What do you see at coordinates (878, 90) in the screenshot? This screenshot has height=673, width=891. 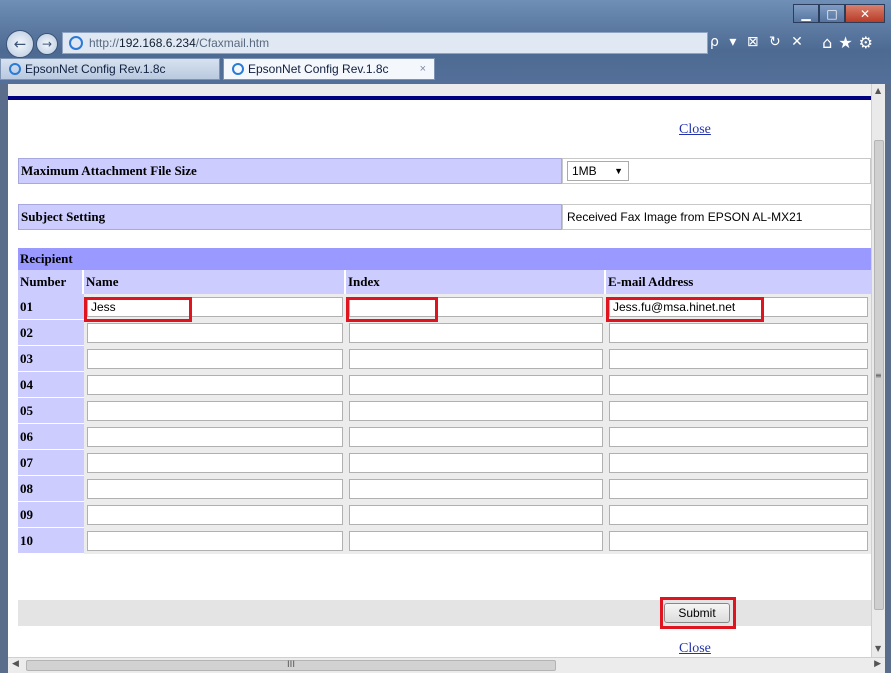 I see `scroll-up-icon: ▲` at bounding box center [878, 90].